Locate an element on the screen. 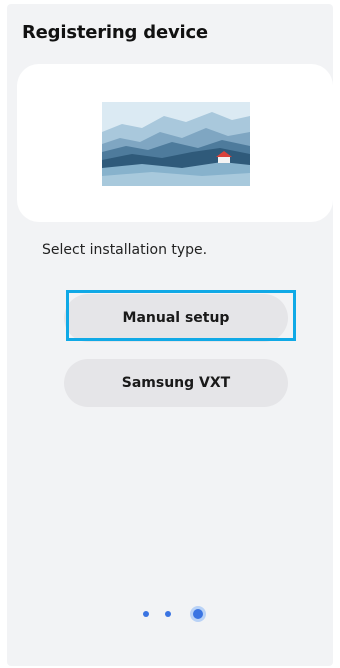 The image size is (340, 668). page-indicator is located at coordinates (175, 614).